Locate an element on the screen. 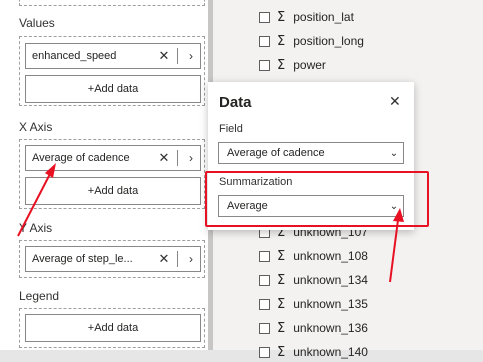 The image size is (483, 362). close-icon: ✕ is located at coordinates (395, 101).